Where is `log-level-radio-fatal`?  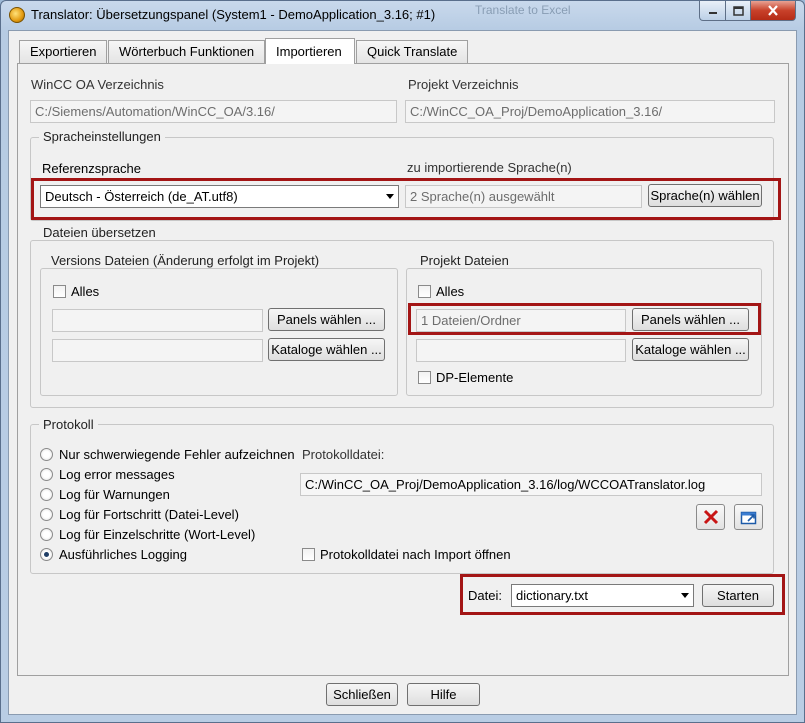
log-level-radio-fatal is located at coordinates (46, 454).